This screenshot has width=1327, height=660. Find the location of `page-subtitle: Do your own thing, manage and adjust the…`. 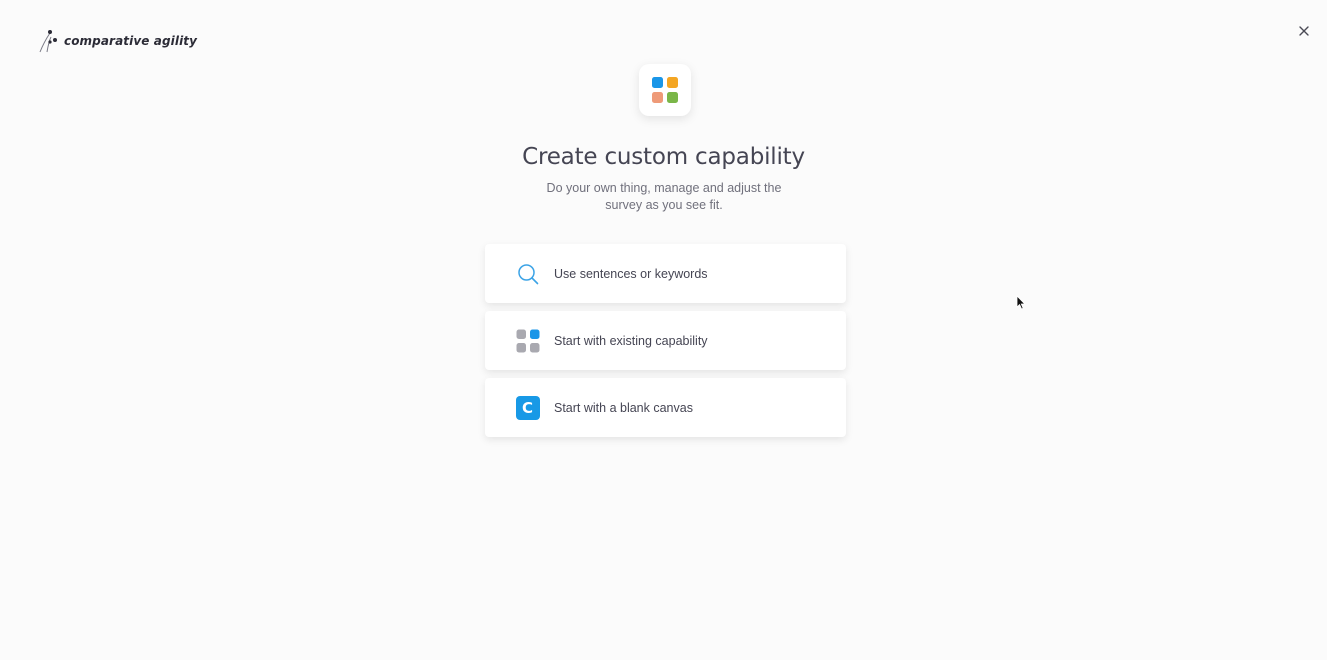

page-subtitle: Do your own thing, manage and adjust the… is located at coordinates (664, 196).